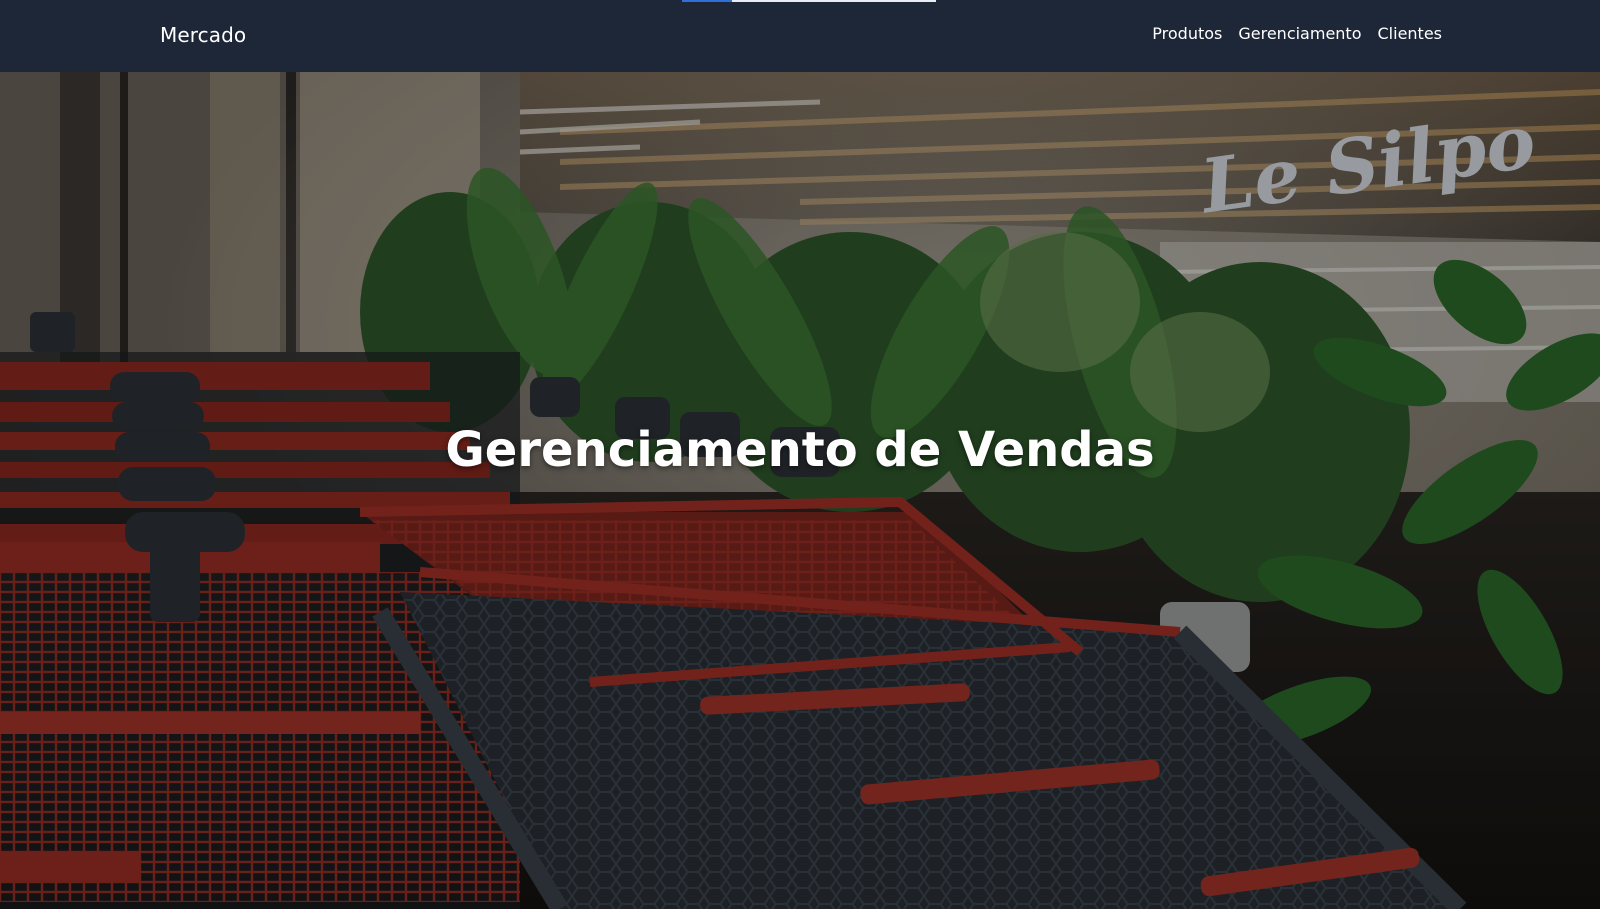  I want to click on page-load-indicator, so click(809, 1).